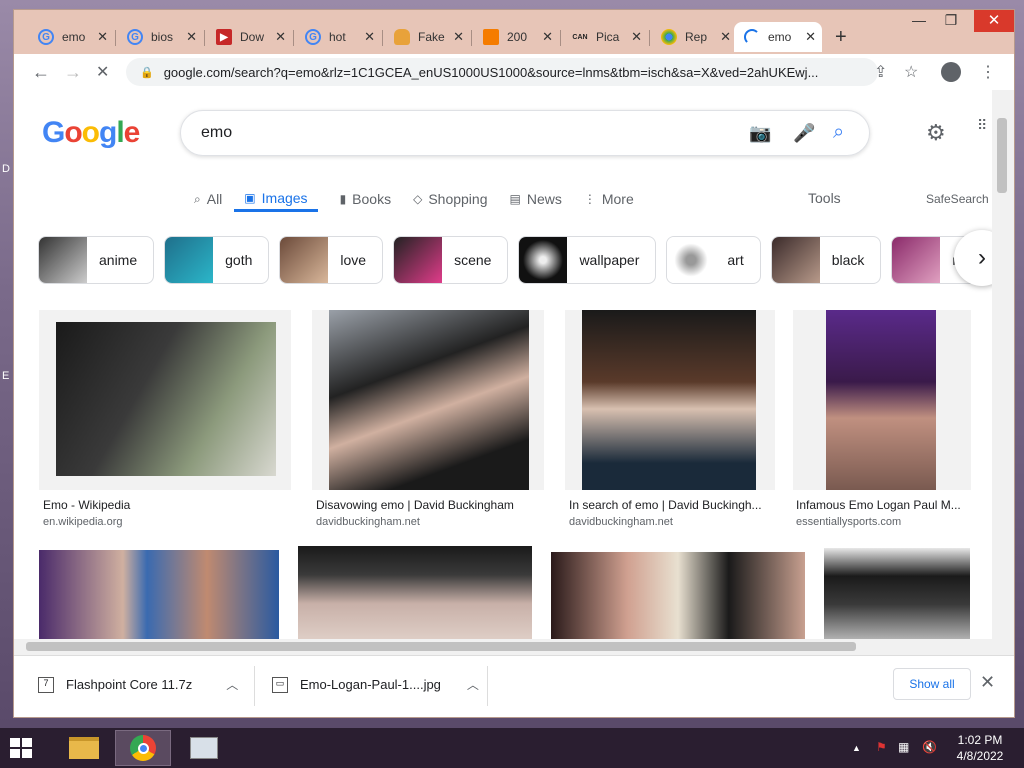 The height and width of the screenshot is (768, 1024). Describe the element at coordinates (331, 260) in the screenshot. I see `chip-love: love` at that location.